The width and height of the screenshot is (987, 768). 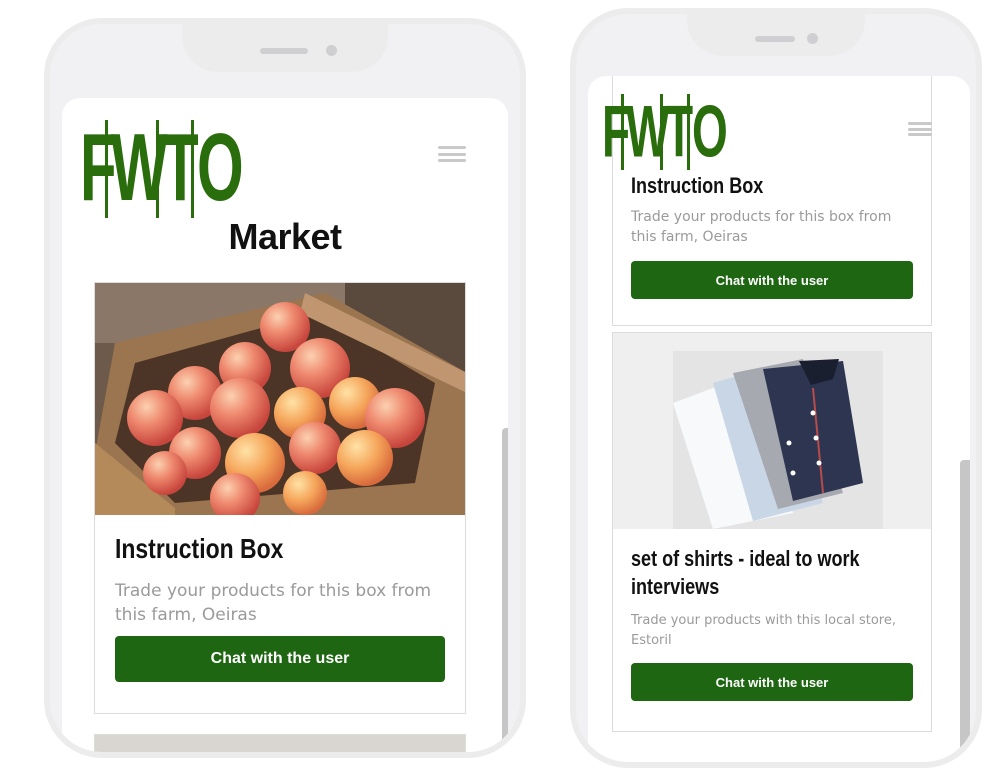 What do you see at coordinates (285, 236) in the screenshot?
I see `page-title: Market` at bounding box center [285, 236].